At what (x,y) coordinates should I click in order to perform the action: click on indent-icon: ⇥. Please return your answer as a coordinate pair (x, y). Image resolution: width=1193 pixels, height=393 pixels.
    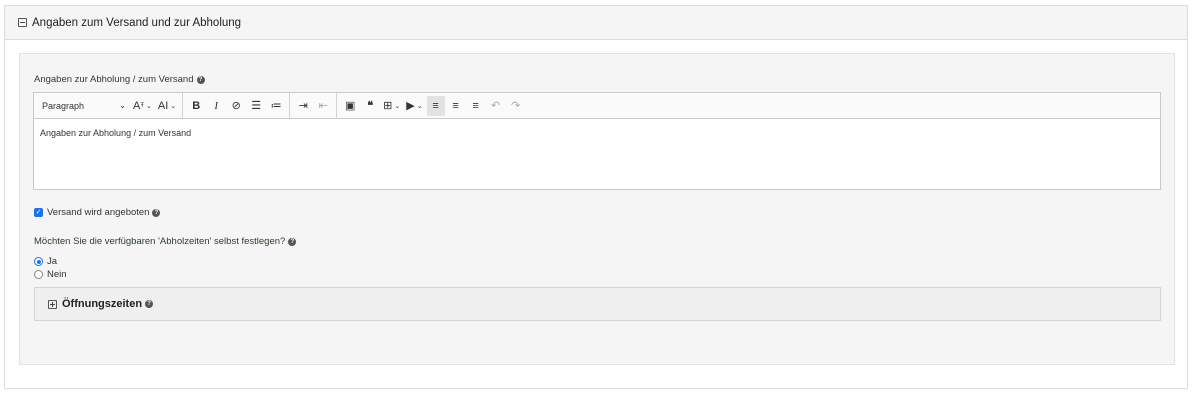
    Looking at the image, I should click on (303, 106).